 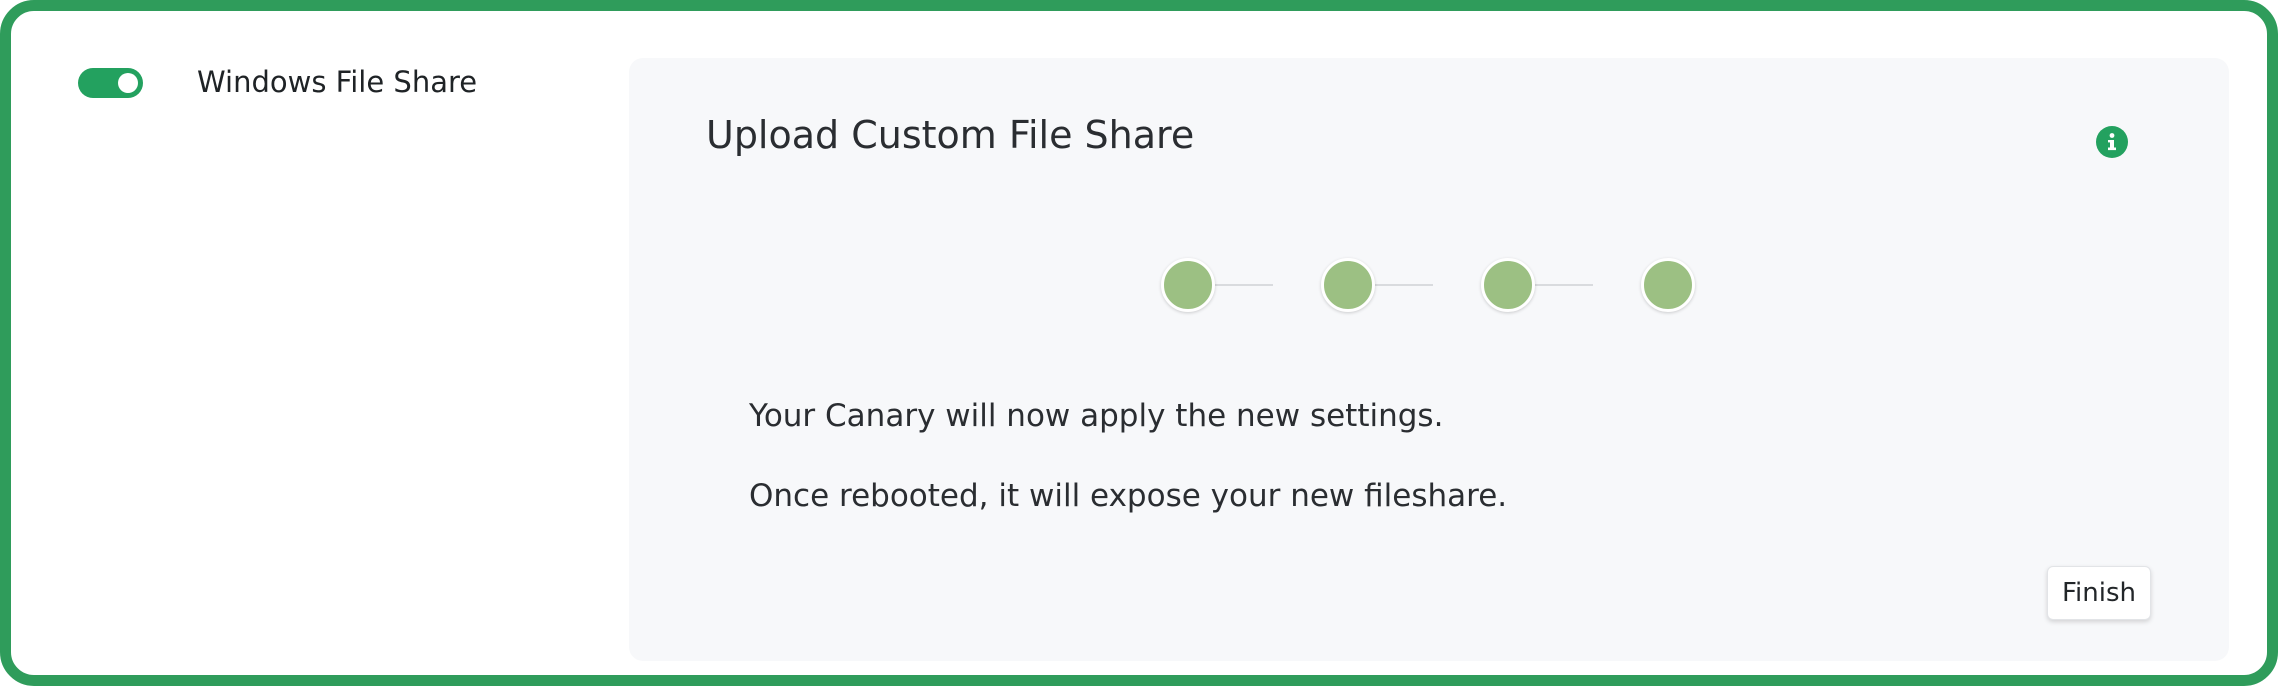 I want to click on step-1-dot, so click(x=1188, y=285).